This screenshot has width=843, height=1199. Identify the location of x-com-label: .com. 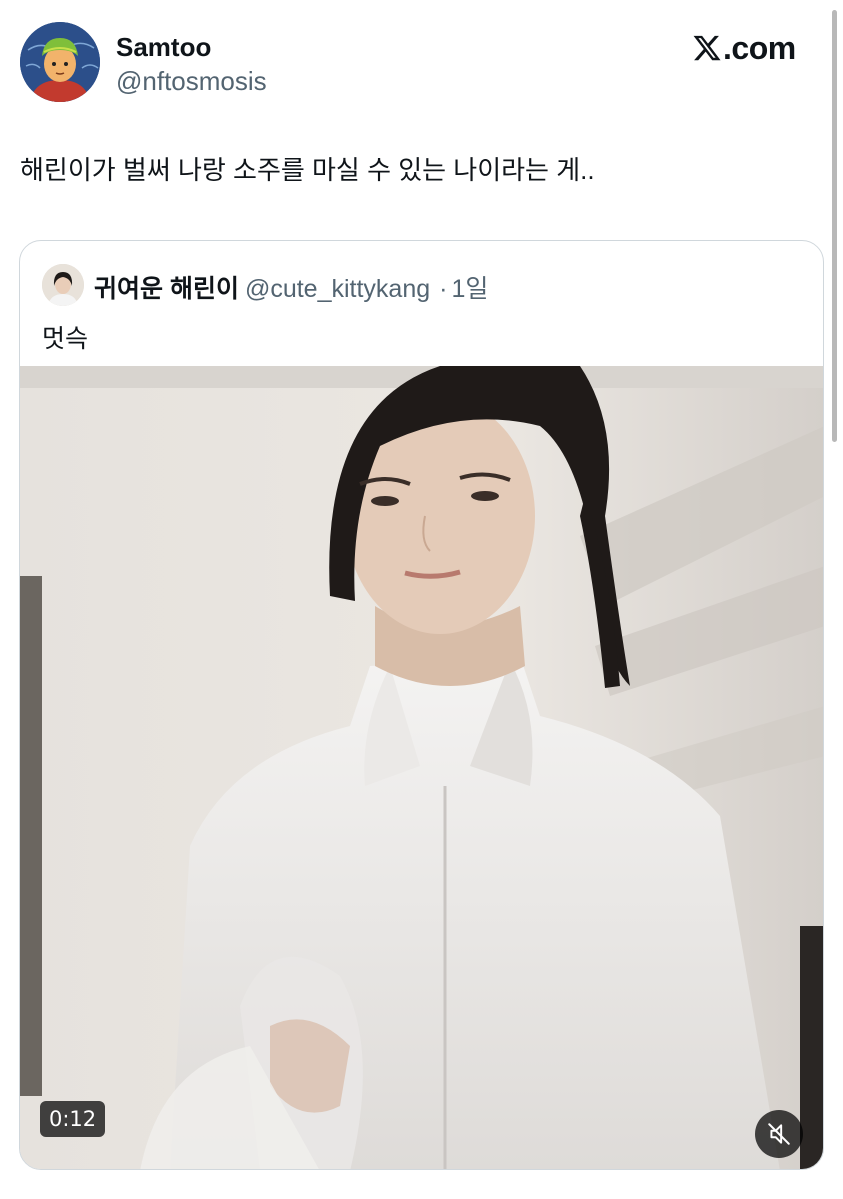
(759, 47).